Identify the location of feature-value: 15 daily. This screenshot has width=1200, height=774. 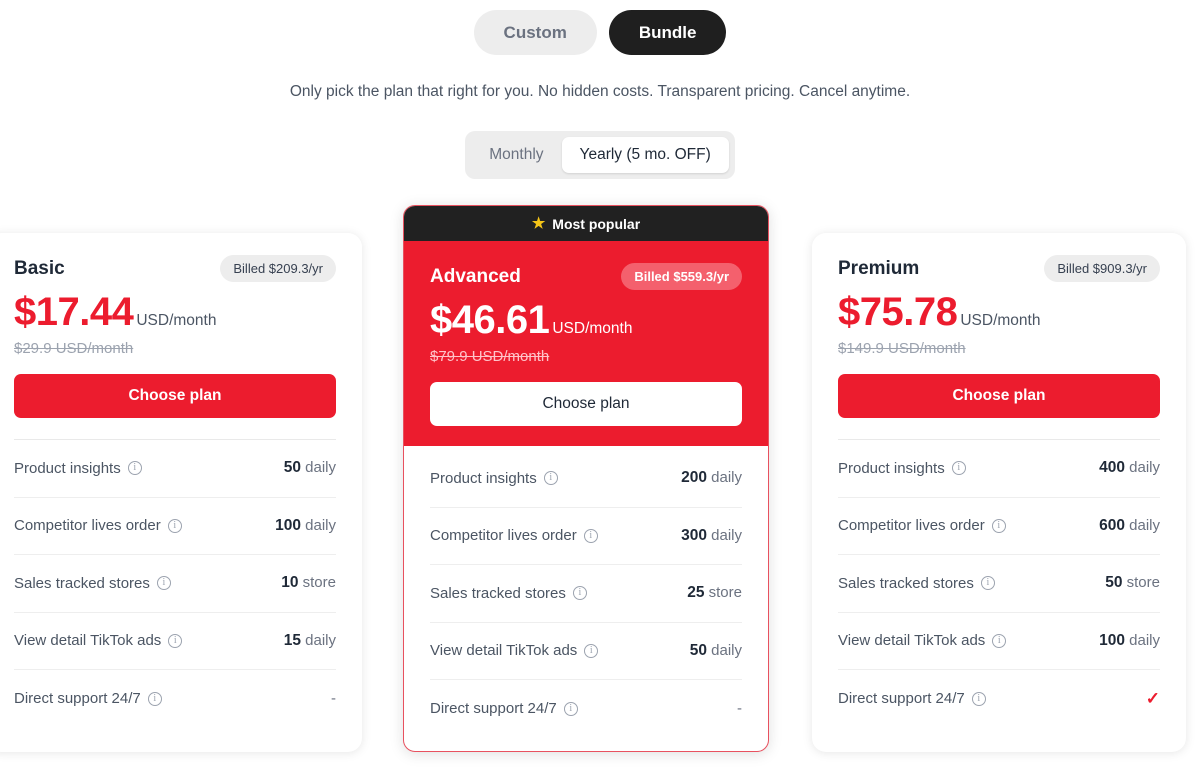
(310, 641).